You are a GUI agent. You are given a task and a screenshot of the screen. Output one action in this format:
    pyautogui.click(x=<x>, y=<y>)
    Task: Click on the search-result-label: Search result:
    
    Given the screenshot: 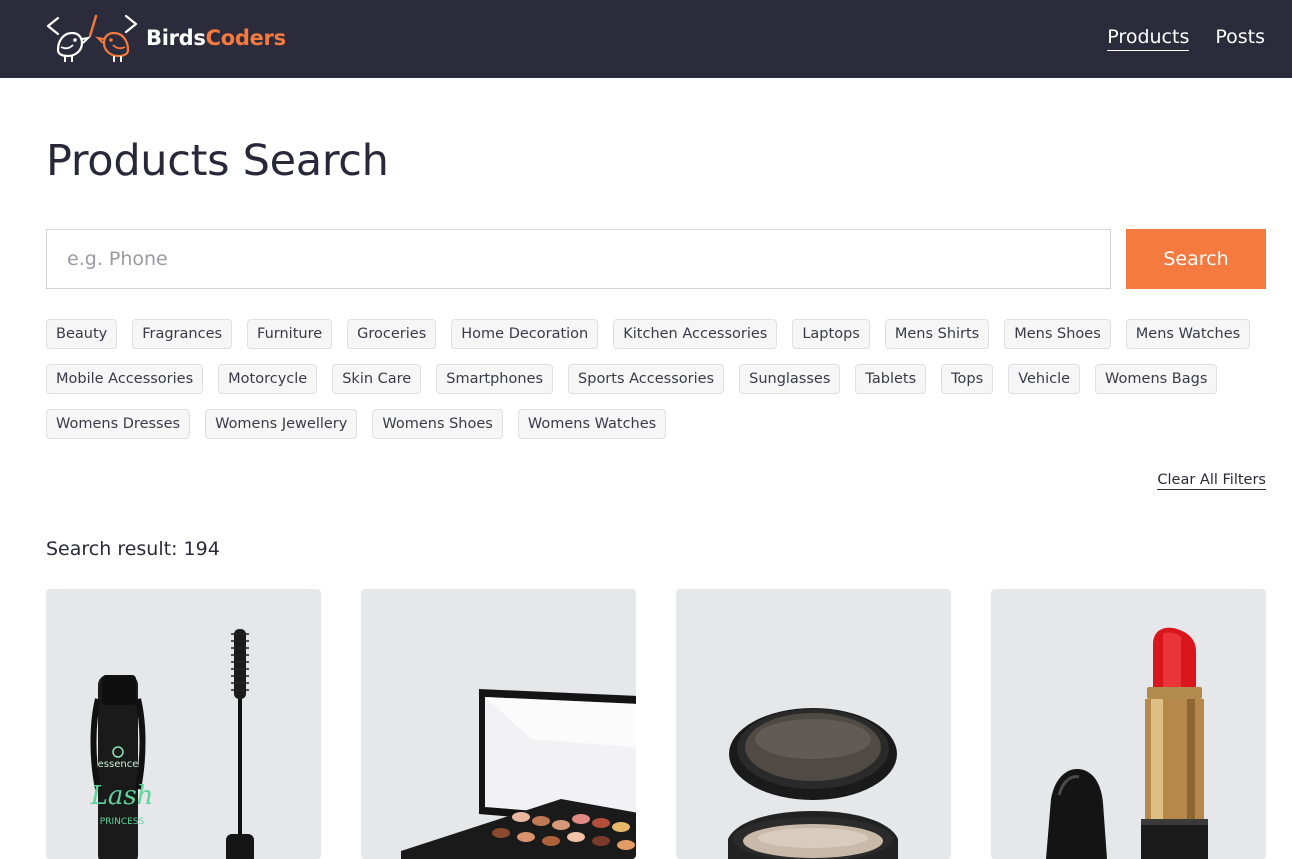 What is the action you would take?
    pyautogui.click(x=112, y=549)
    